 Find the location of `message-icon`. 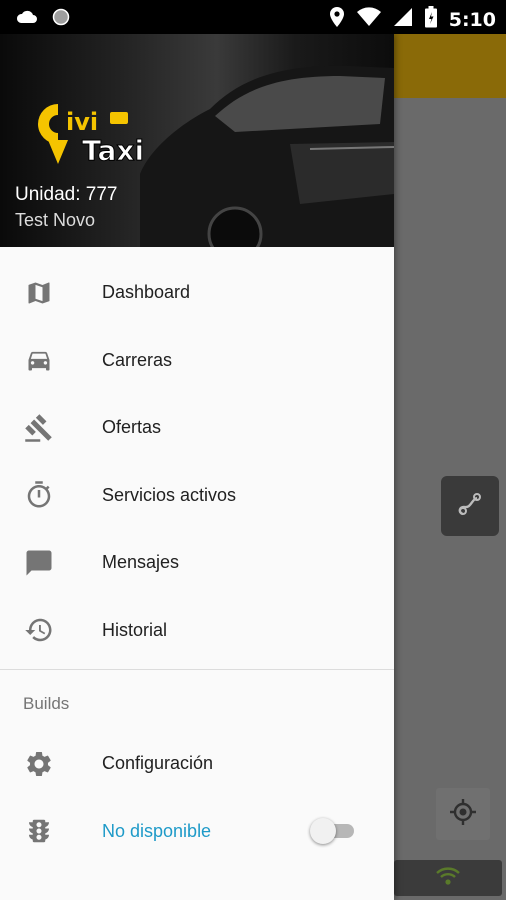

message-icon is located at coordinates (39, 563).